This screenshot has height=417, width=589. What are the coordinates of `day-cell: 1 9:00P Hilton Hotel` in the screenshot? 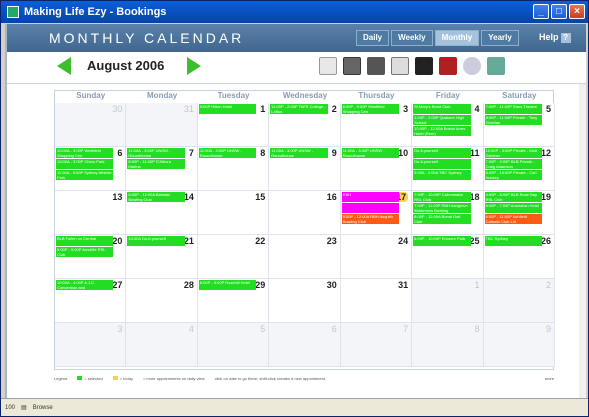 It's located at (233, 125).